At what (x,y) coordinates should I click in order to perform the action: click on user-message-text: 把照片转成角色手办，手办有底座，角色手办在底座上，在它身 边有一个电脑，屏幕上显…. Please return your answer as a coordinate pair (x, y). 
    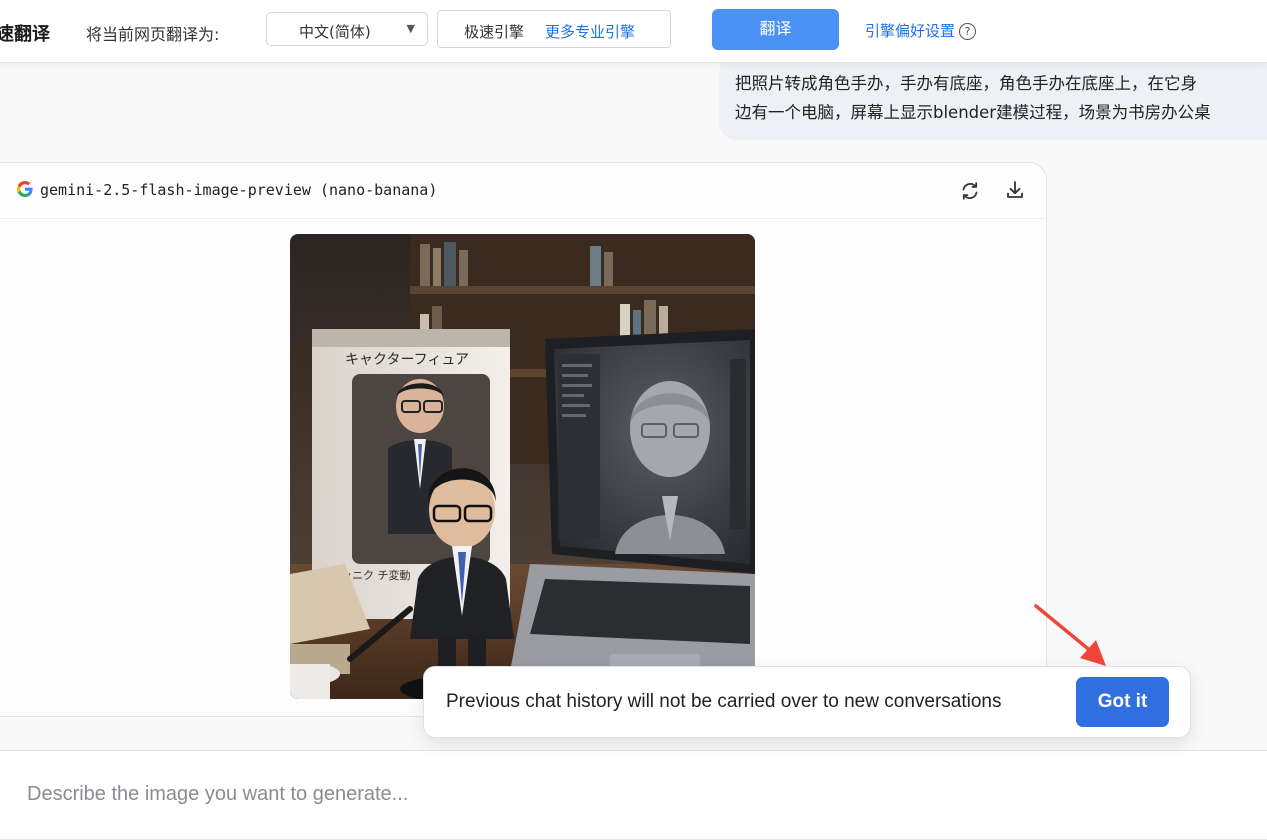
    Looking at the image, I should click on (973, 98).